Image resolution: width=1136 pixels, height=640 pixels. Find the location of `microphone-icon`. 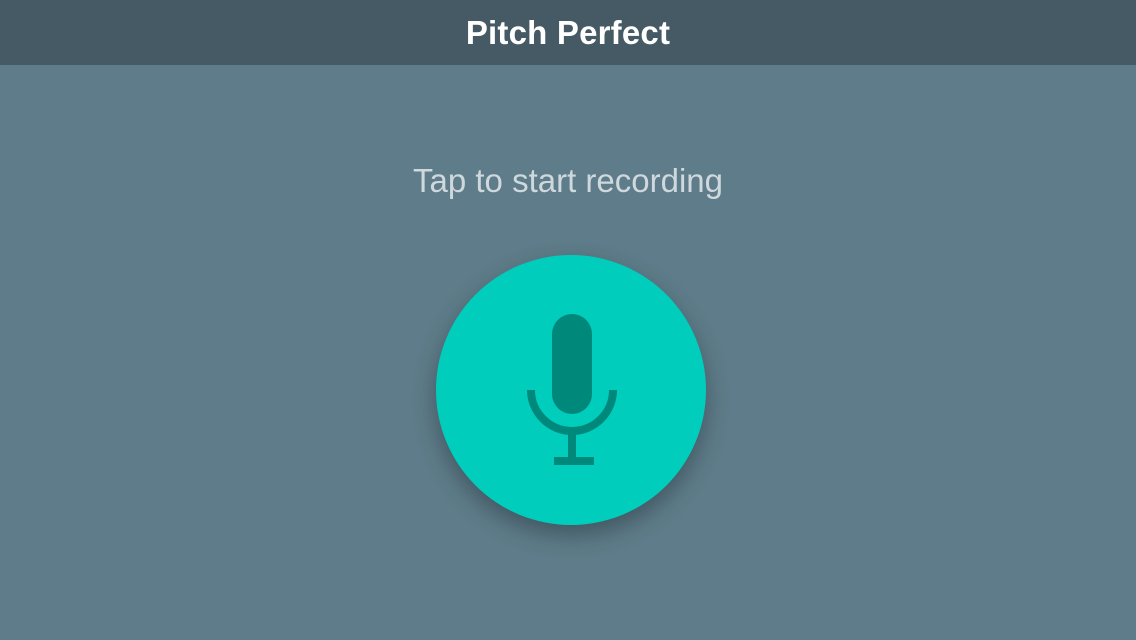

microphone-icon is located at coordinates (572, 389).